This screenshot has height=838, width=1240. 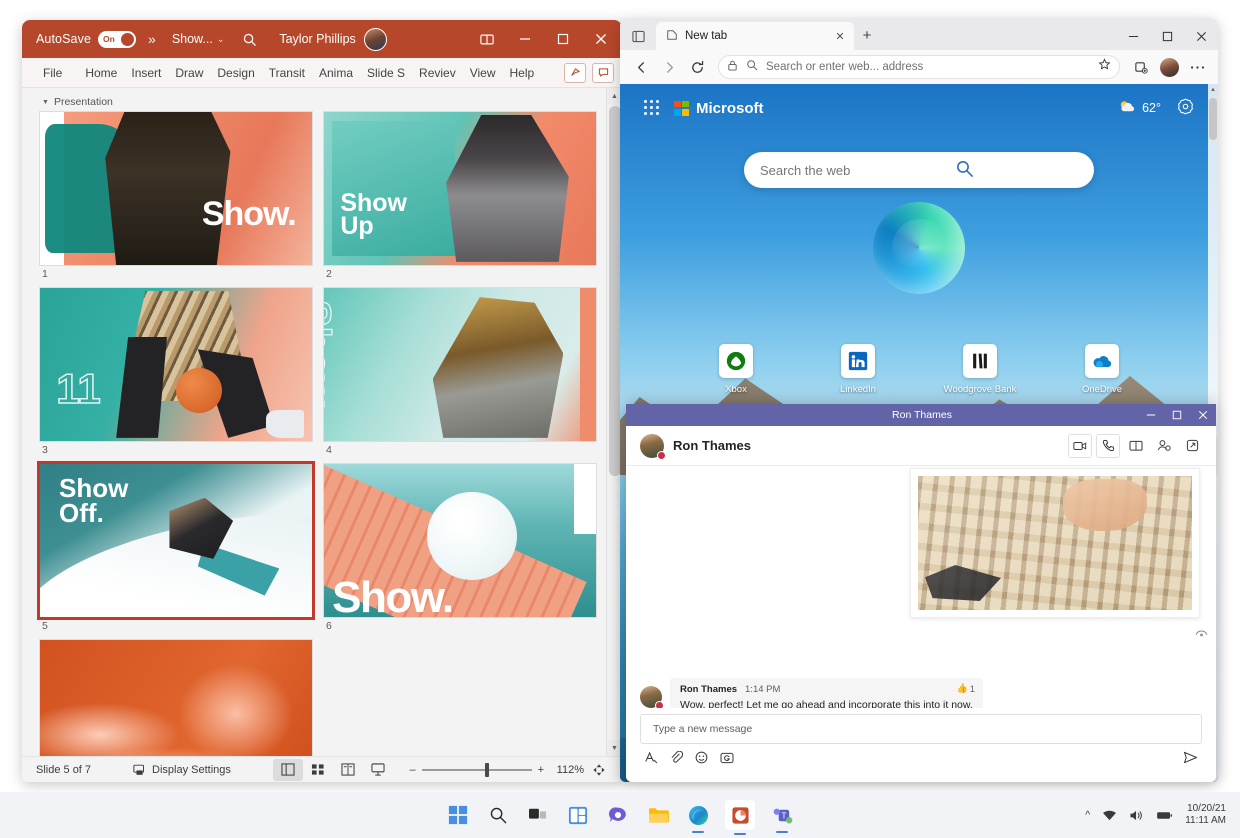 What do you see at coordinates (732, 67) in the screenshot?
I see `lock-icon` at bounding box center [732, 67].